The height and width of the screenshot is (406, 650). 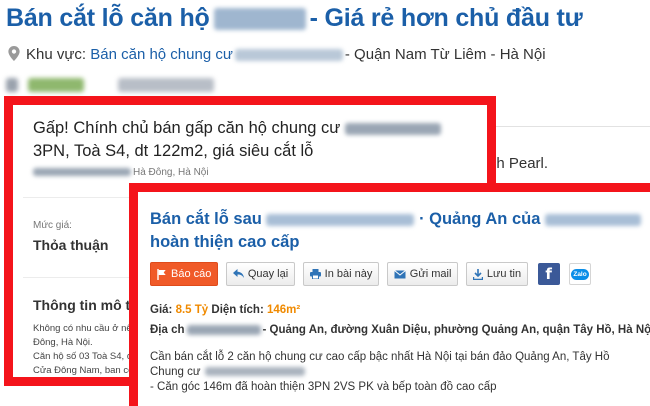 What do you see at coordinates (480, 219) in the screenshot?
I see `detail-title-middle: · Quảng An của` at bounding box center [480, 219].